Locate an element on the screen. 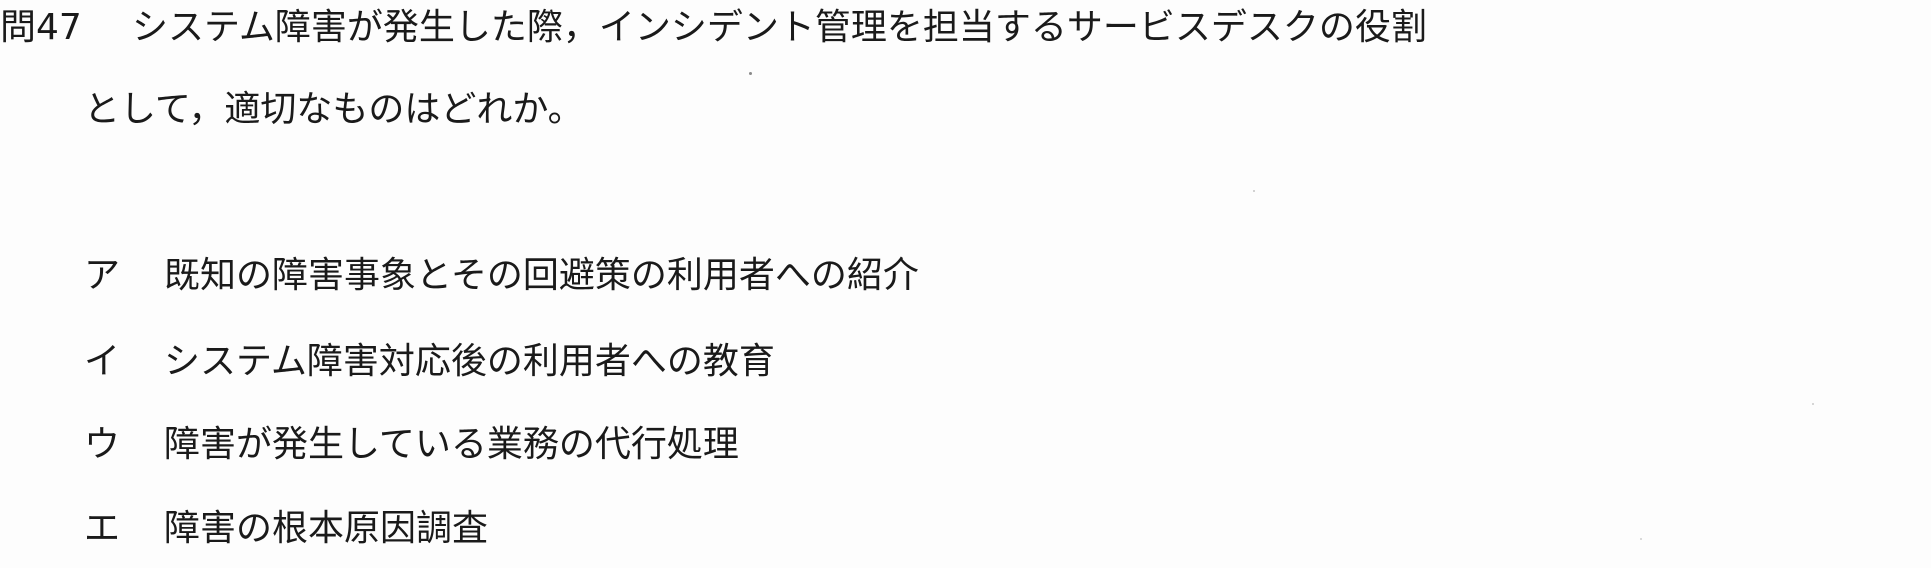  question-line-1: 問47 システム障害が発生した際，インシデント管理を担当するサービスデスクの役割 is located at coordinates (713, 28).